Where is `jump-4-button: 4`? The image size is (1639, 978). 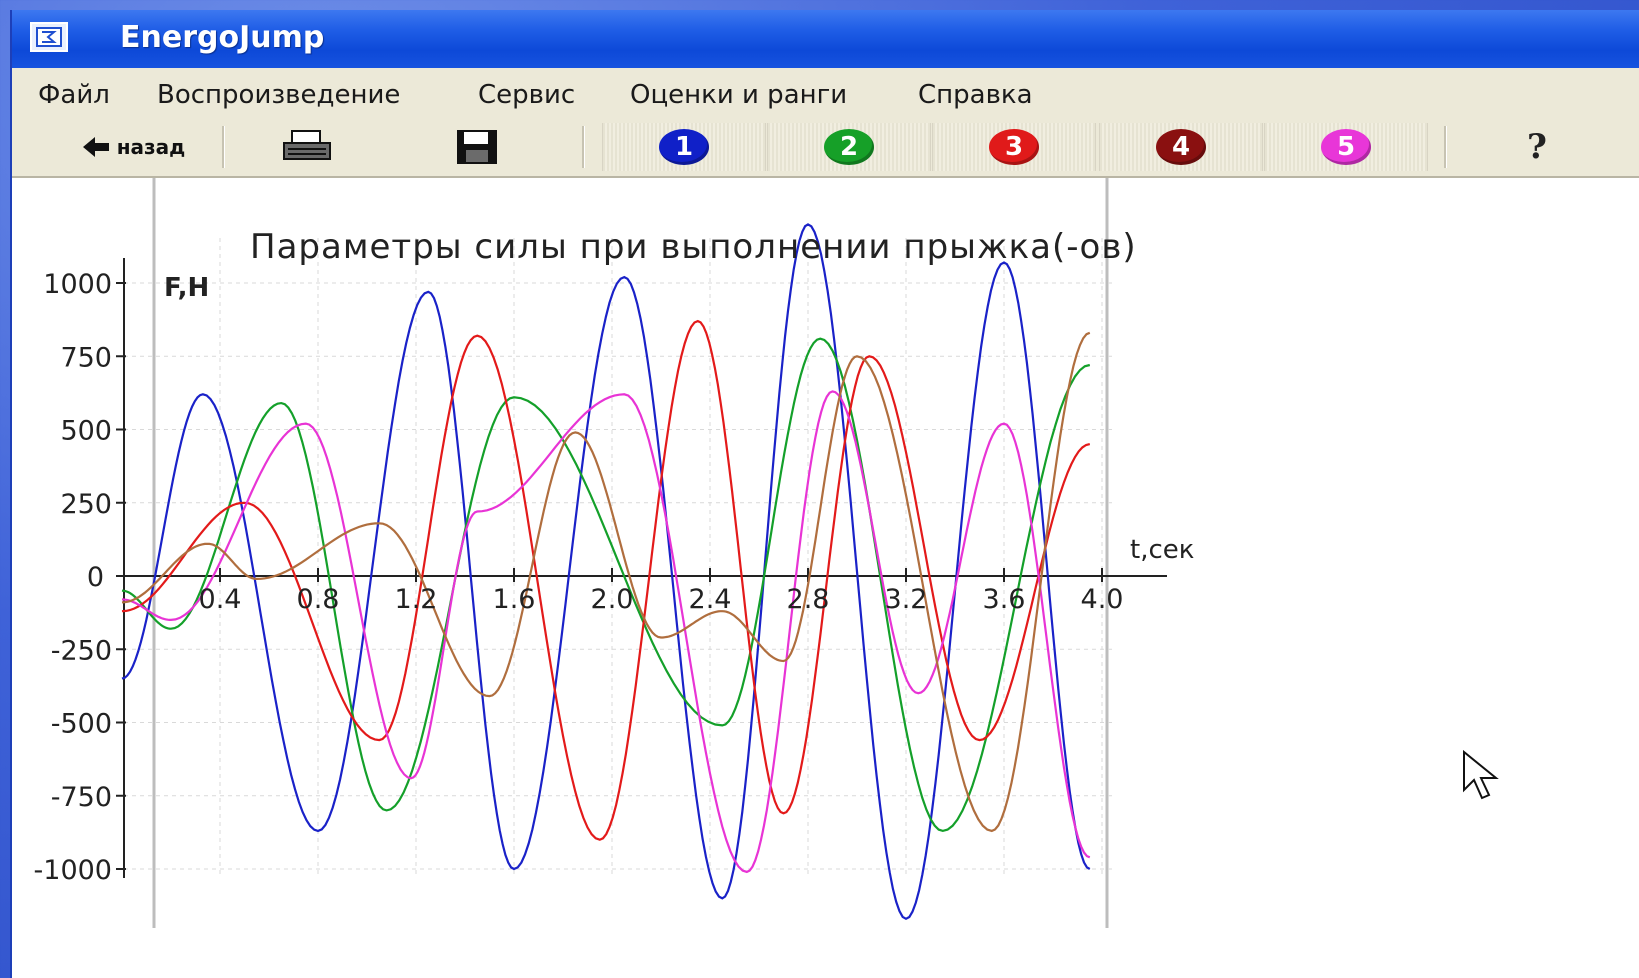
jump-4-button: 4 is located at coordinates (1181, 147).